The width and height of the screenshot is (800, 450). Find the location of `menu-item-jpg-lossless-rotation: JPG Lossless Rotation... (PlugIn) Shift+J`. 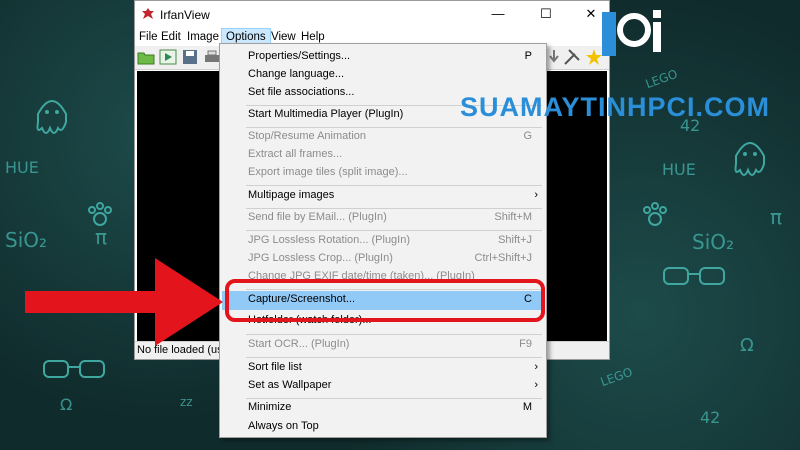

menu-item-jpg-lossless-rotation: JPG Lossless Rotation... (PlugIn) Shift+J is located at coordinates (383, 241).